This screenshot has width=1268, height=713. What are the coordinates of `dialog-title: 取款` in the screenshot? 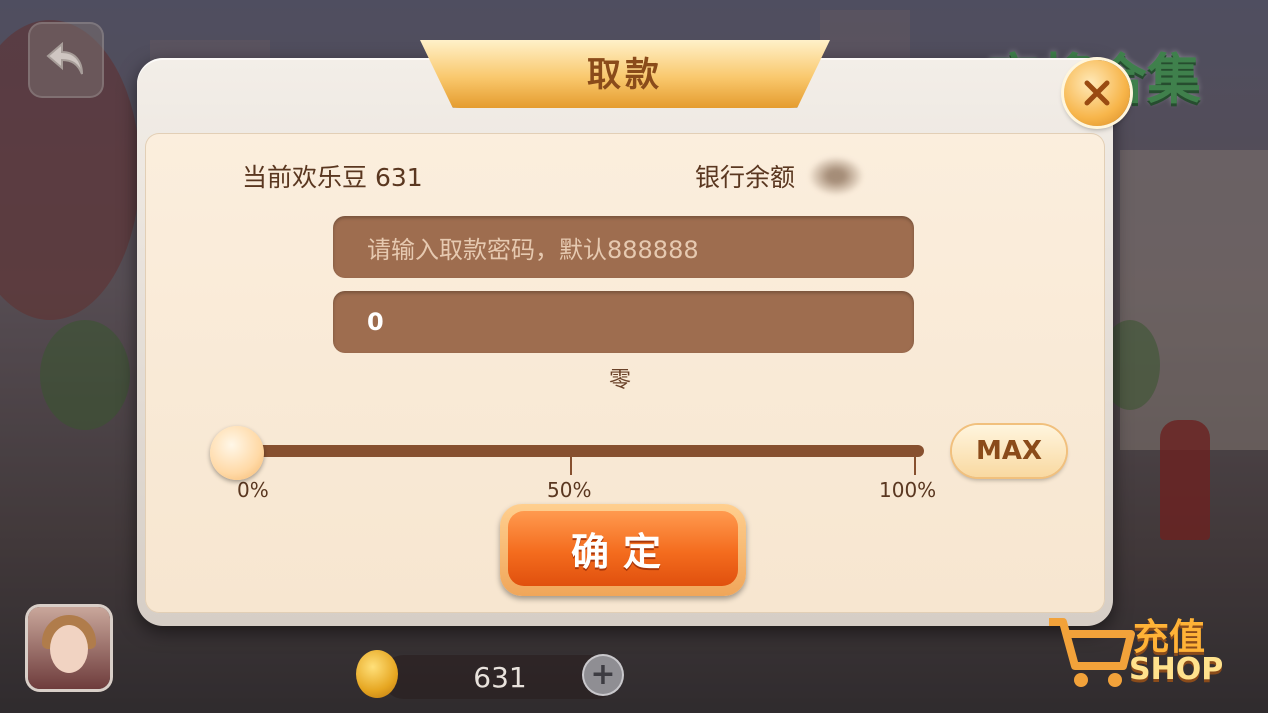 It's located at (625, 74).